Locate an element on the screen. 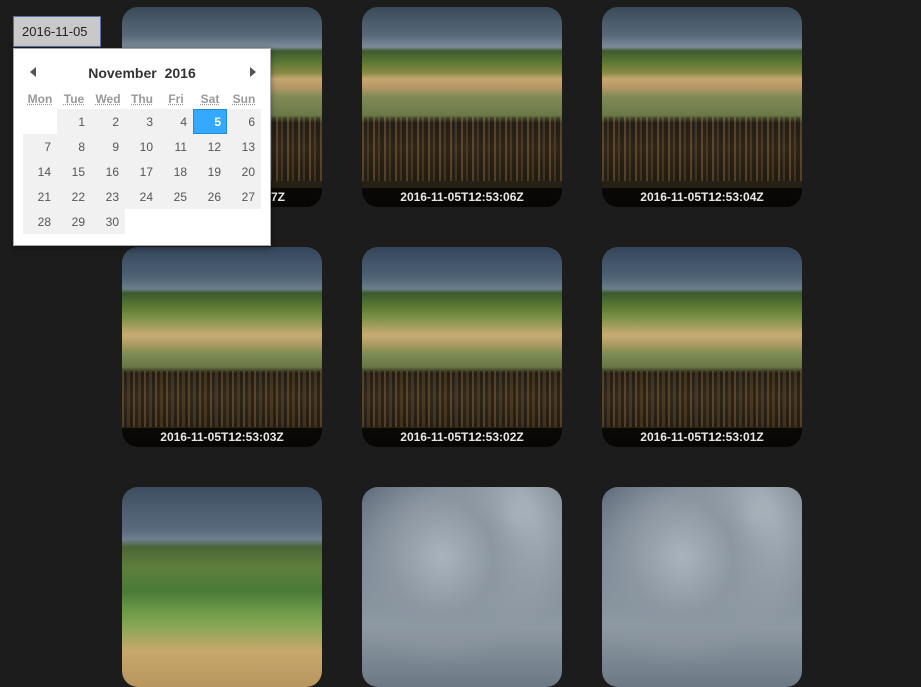 The image size is (921, 687). calendar-day: 11 is located at coordinates (176, 146).